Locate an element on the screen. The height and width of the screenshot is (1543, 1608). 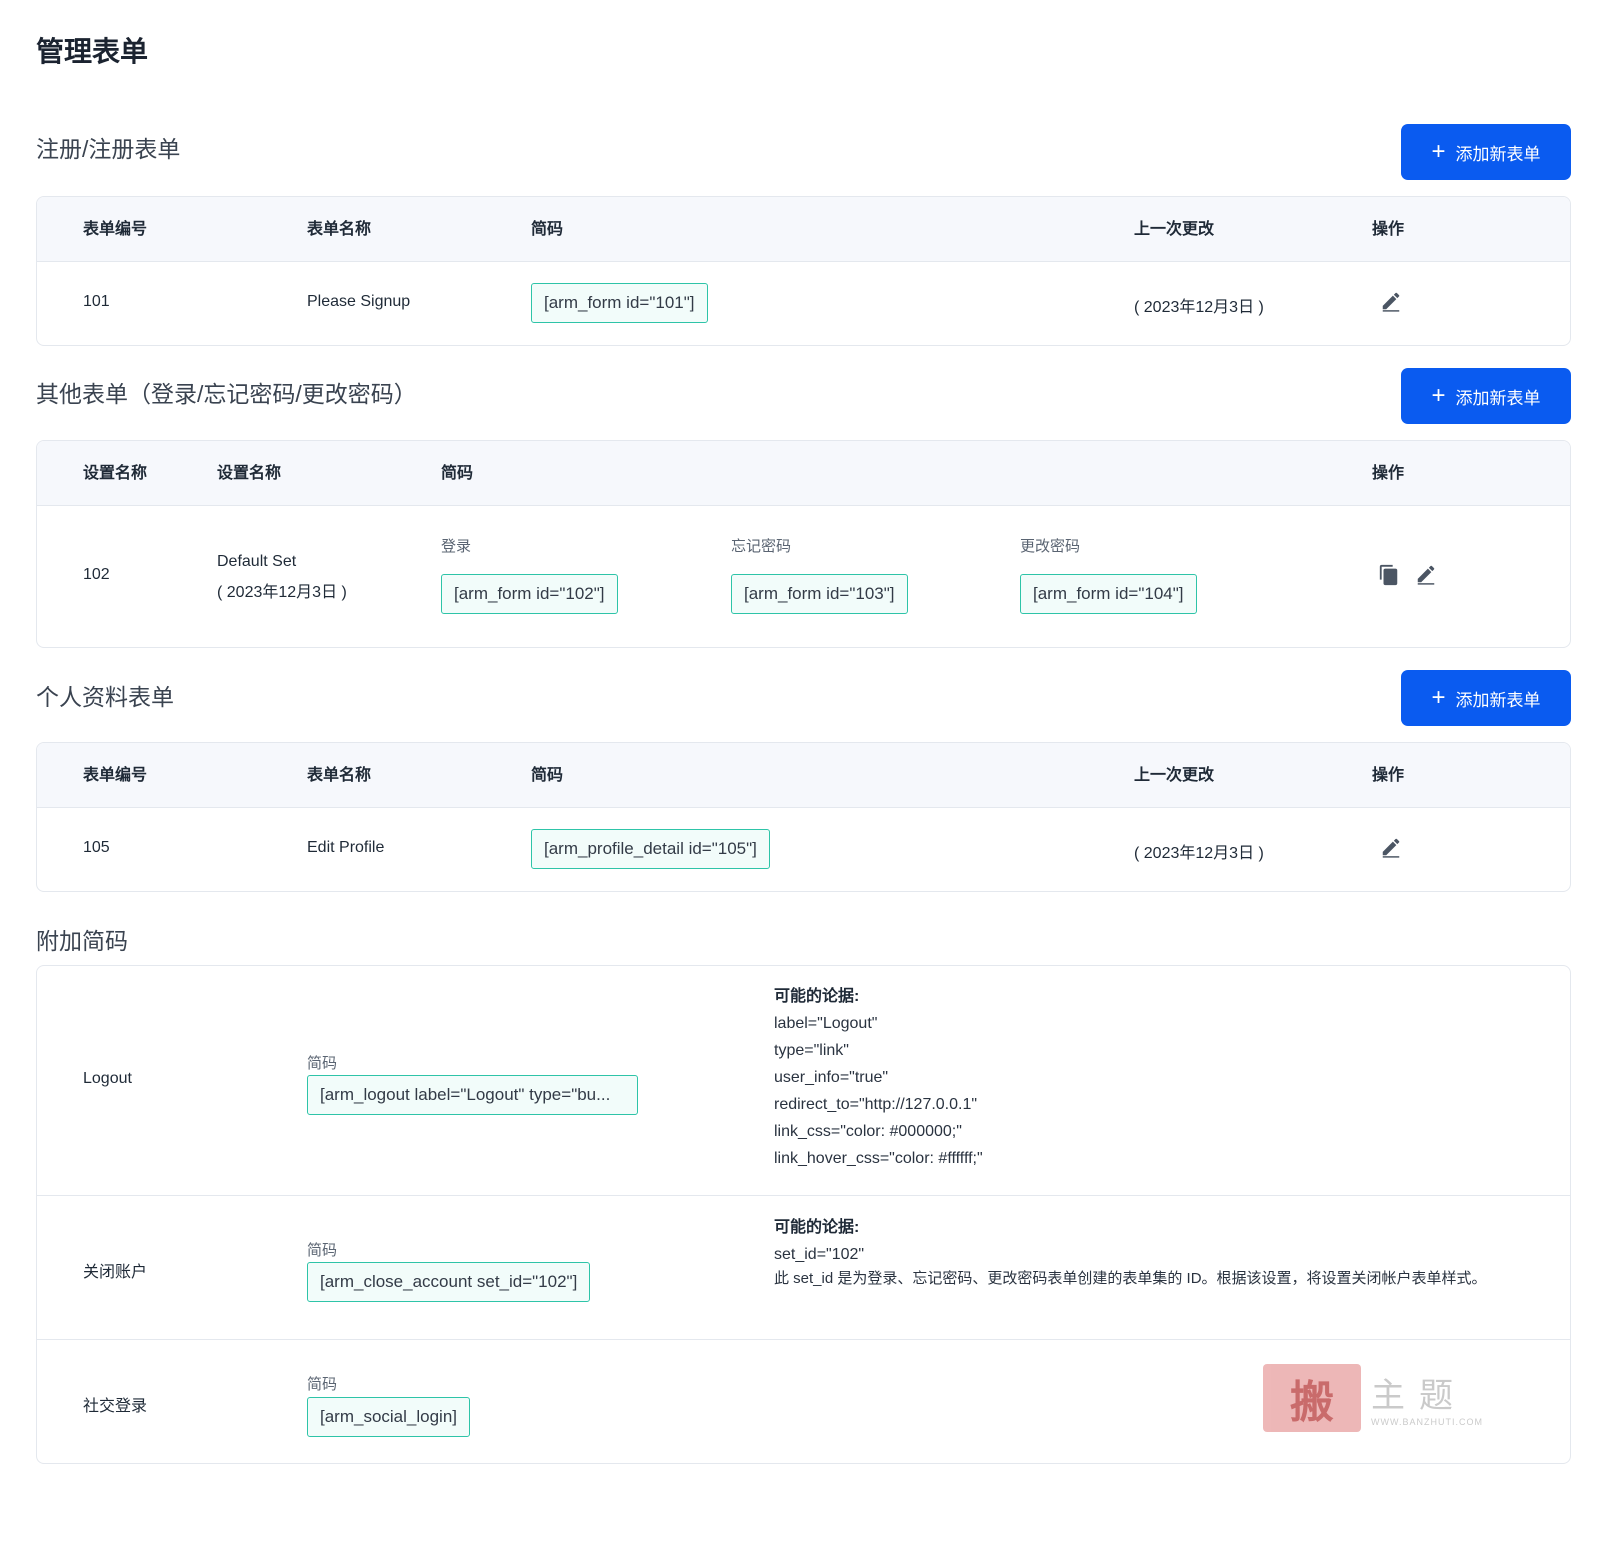
watermark-logo: 搬 主题 WWW.BANZHUTI.COM is located at coordinates (1378, 1397).